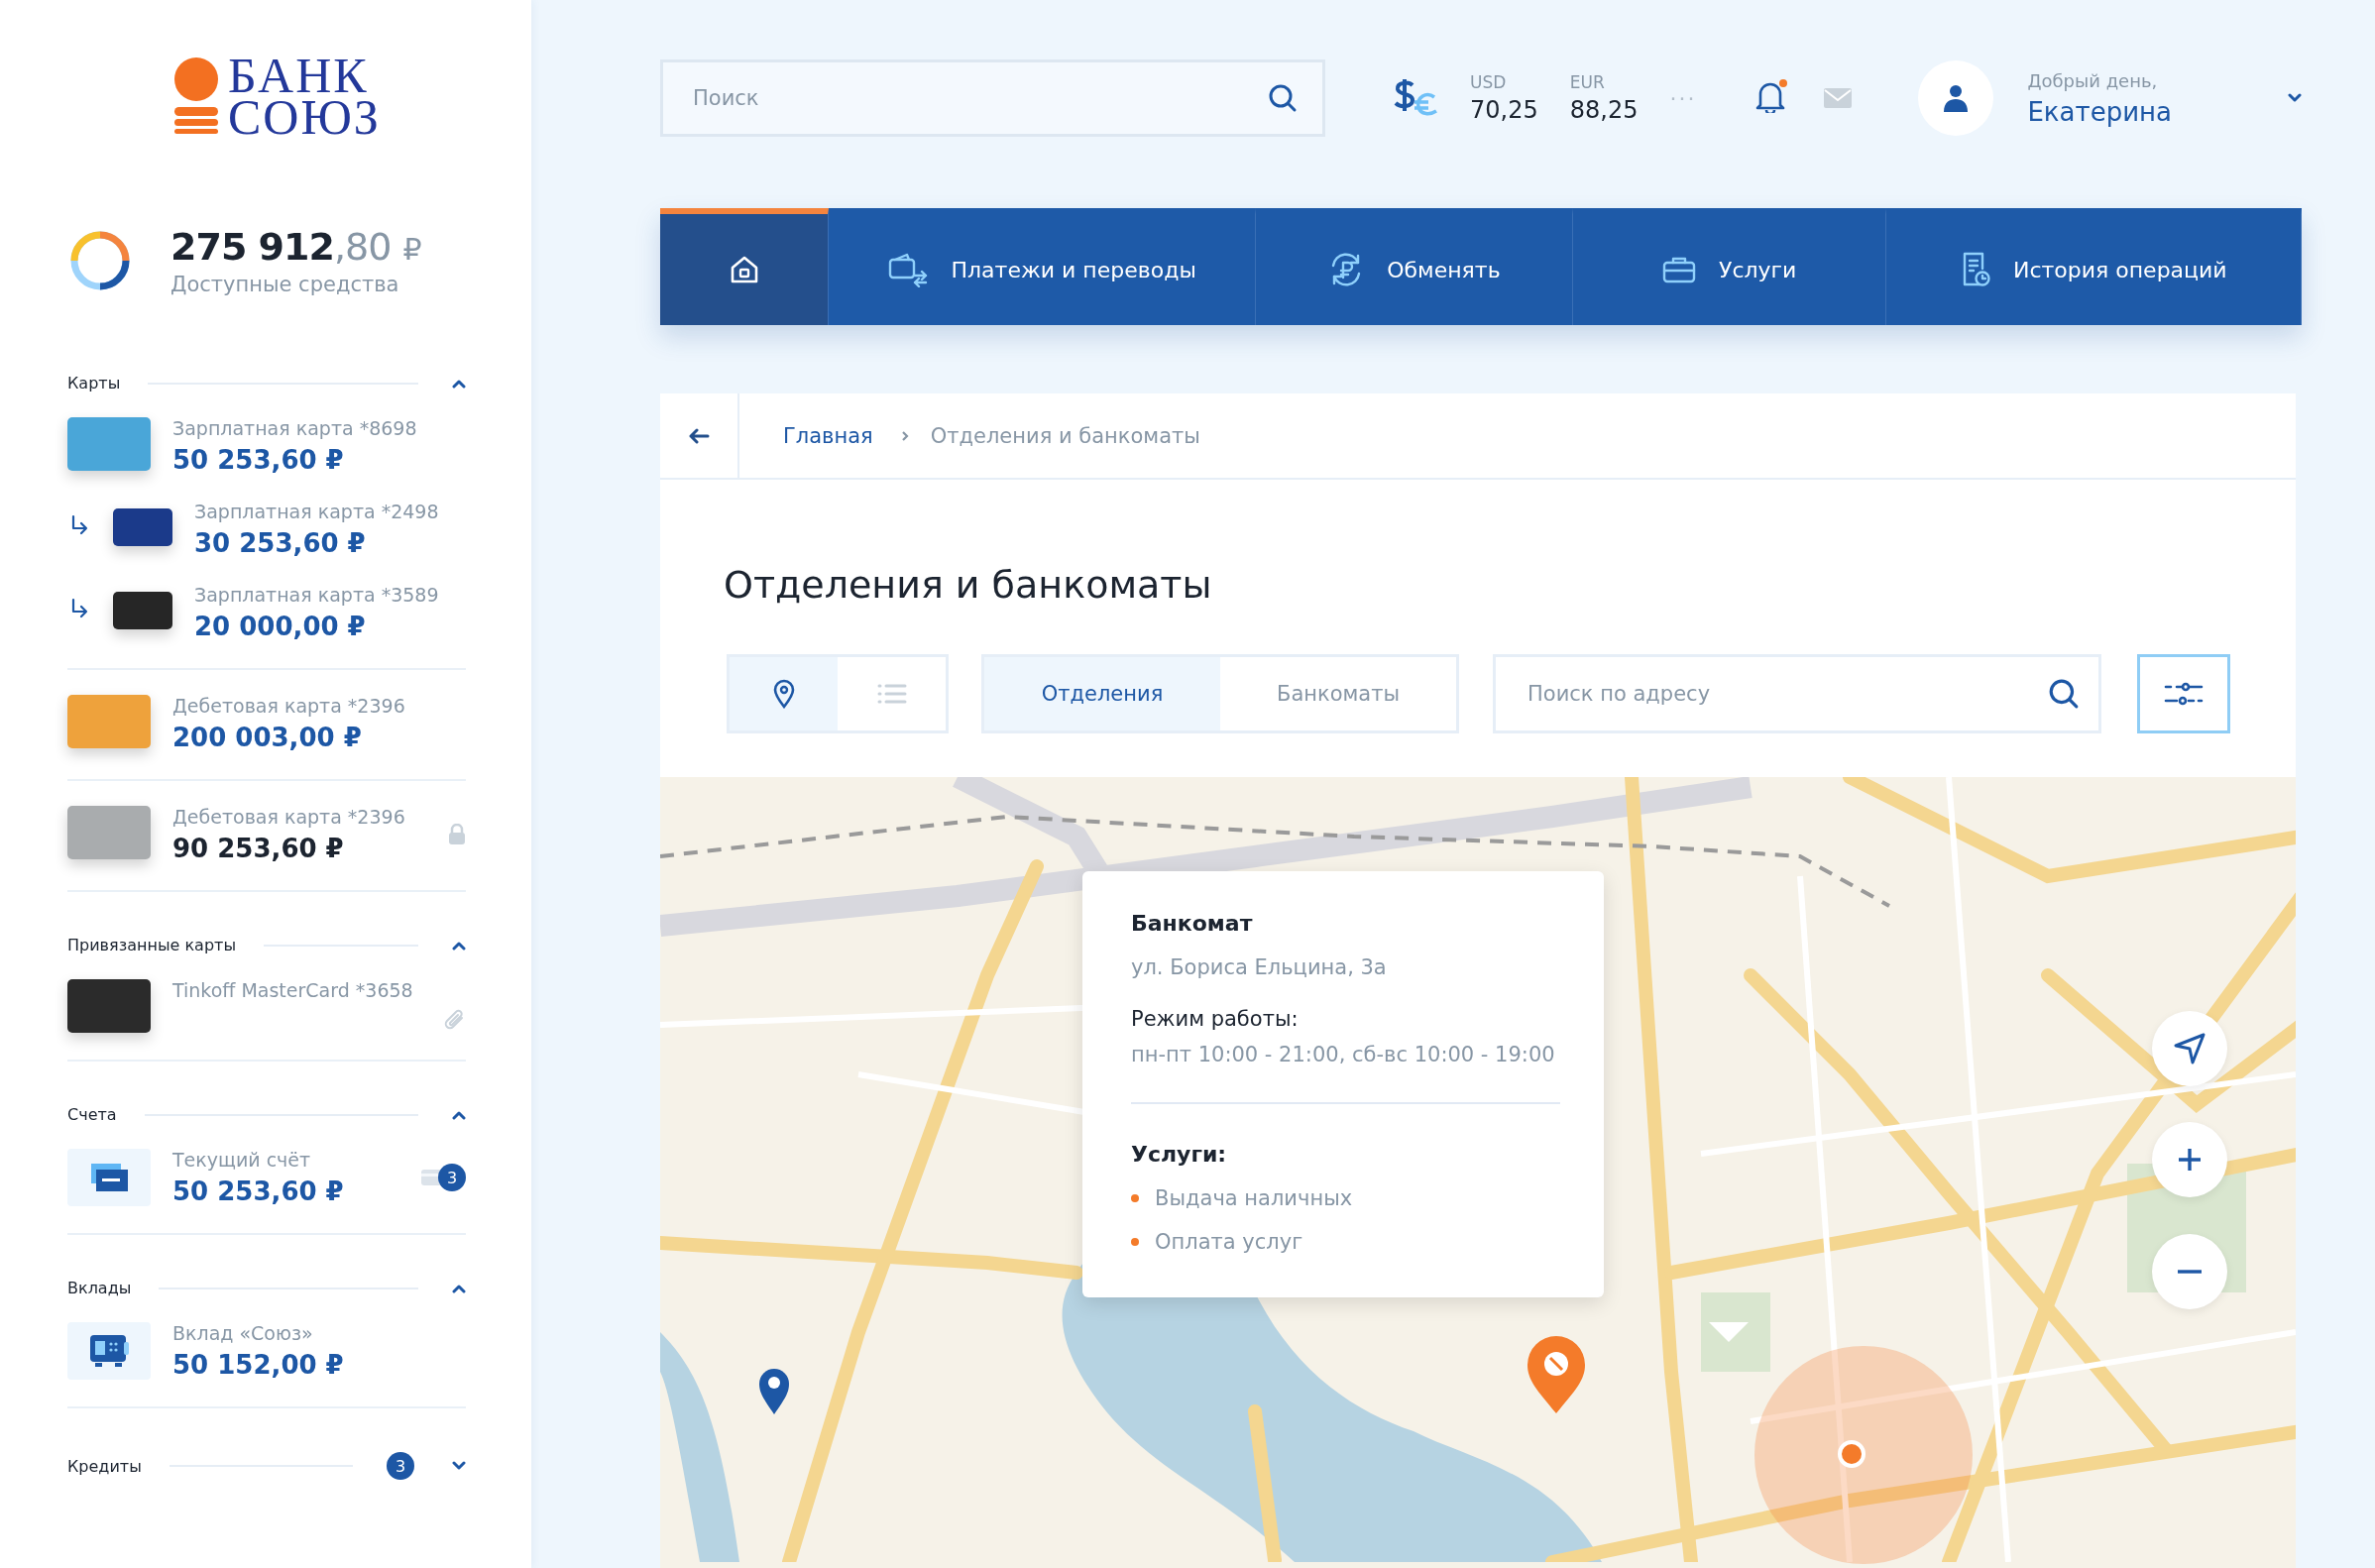  What do you see at coordinates (892, 694) in the screenshot?
I see `list-icon` at bounding box center [892, 694].